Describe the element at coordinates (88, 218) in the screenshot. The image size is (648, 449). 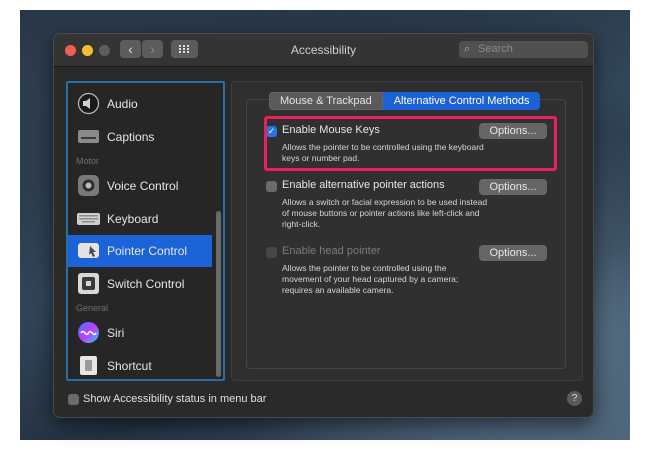
I see `keyboard-icon` at that location.